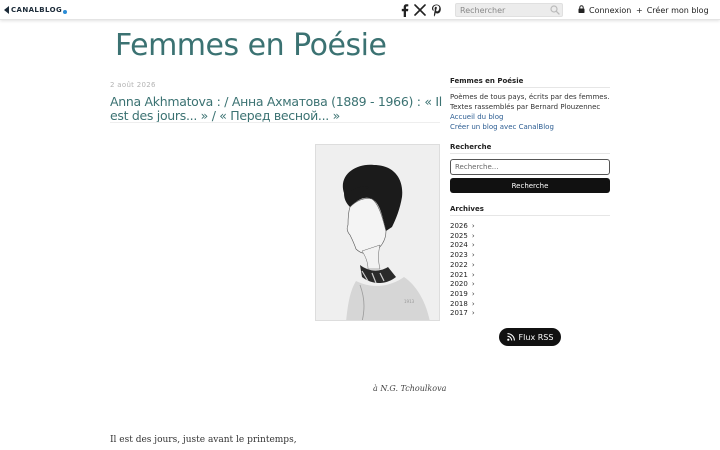 The width and height of the screenshot is (720, 450). What do you see at coordinates (509, 10) in the screenshot?
I see `top-search-input` at bounding box center [509, 10].